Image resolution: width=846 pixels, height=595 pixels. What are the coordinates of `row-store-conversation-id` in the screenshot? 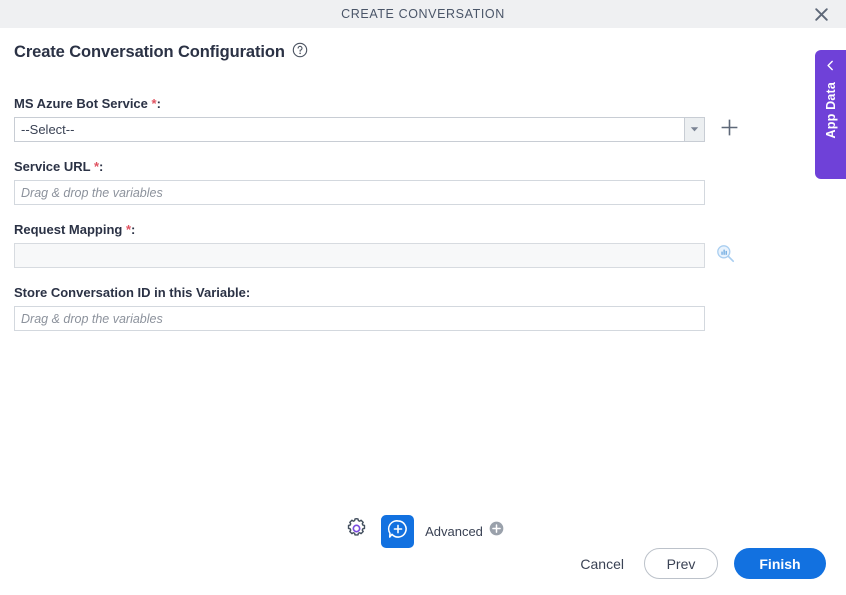 It's located at (394, 318).